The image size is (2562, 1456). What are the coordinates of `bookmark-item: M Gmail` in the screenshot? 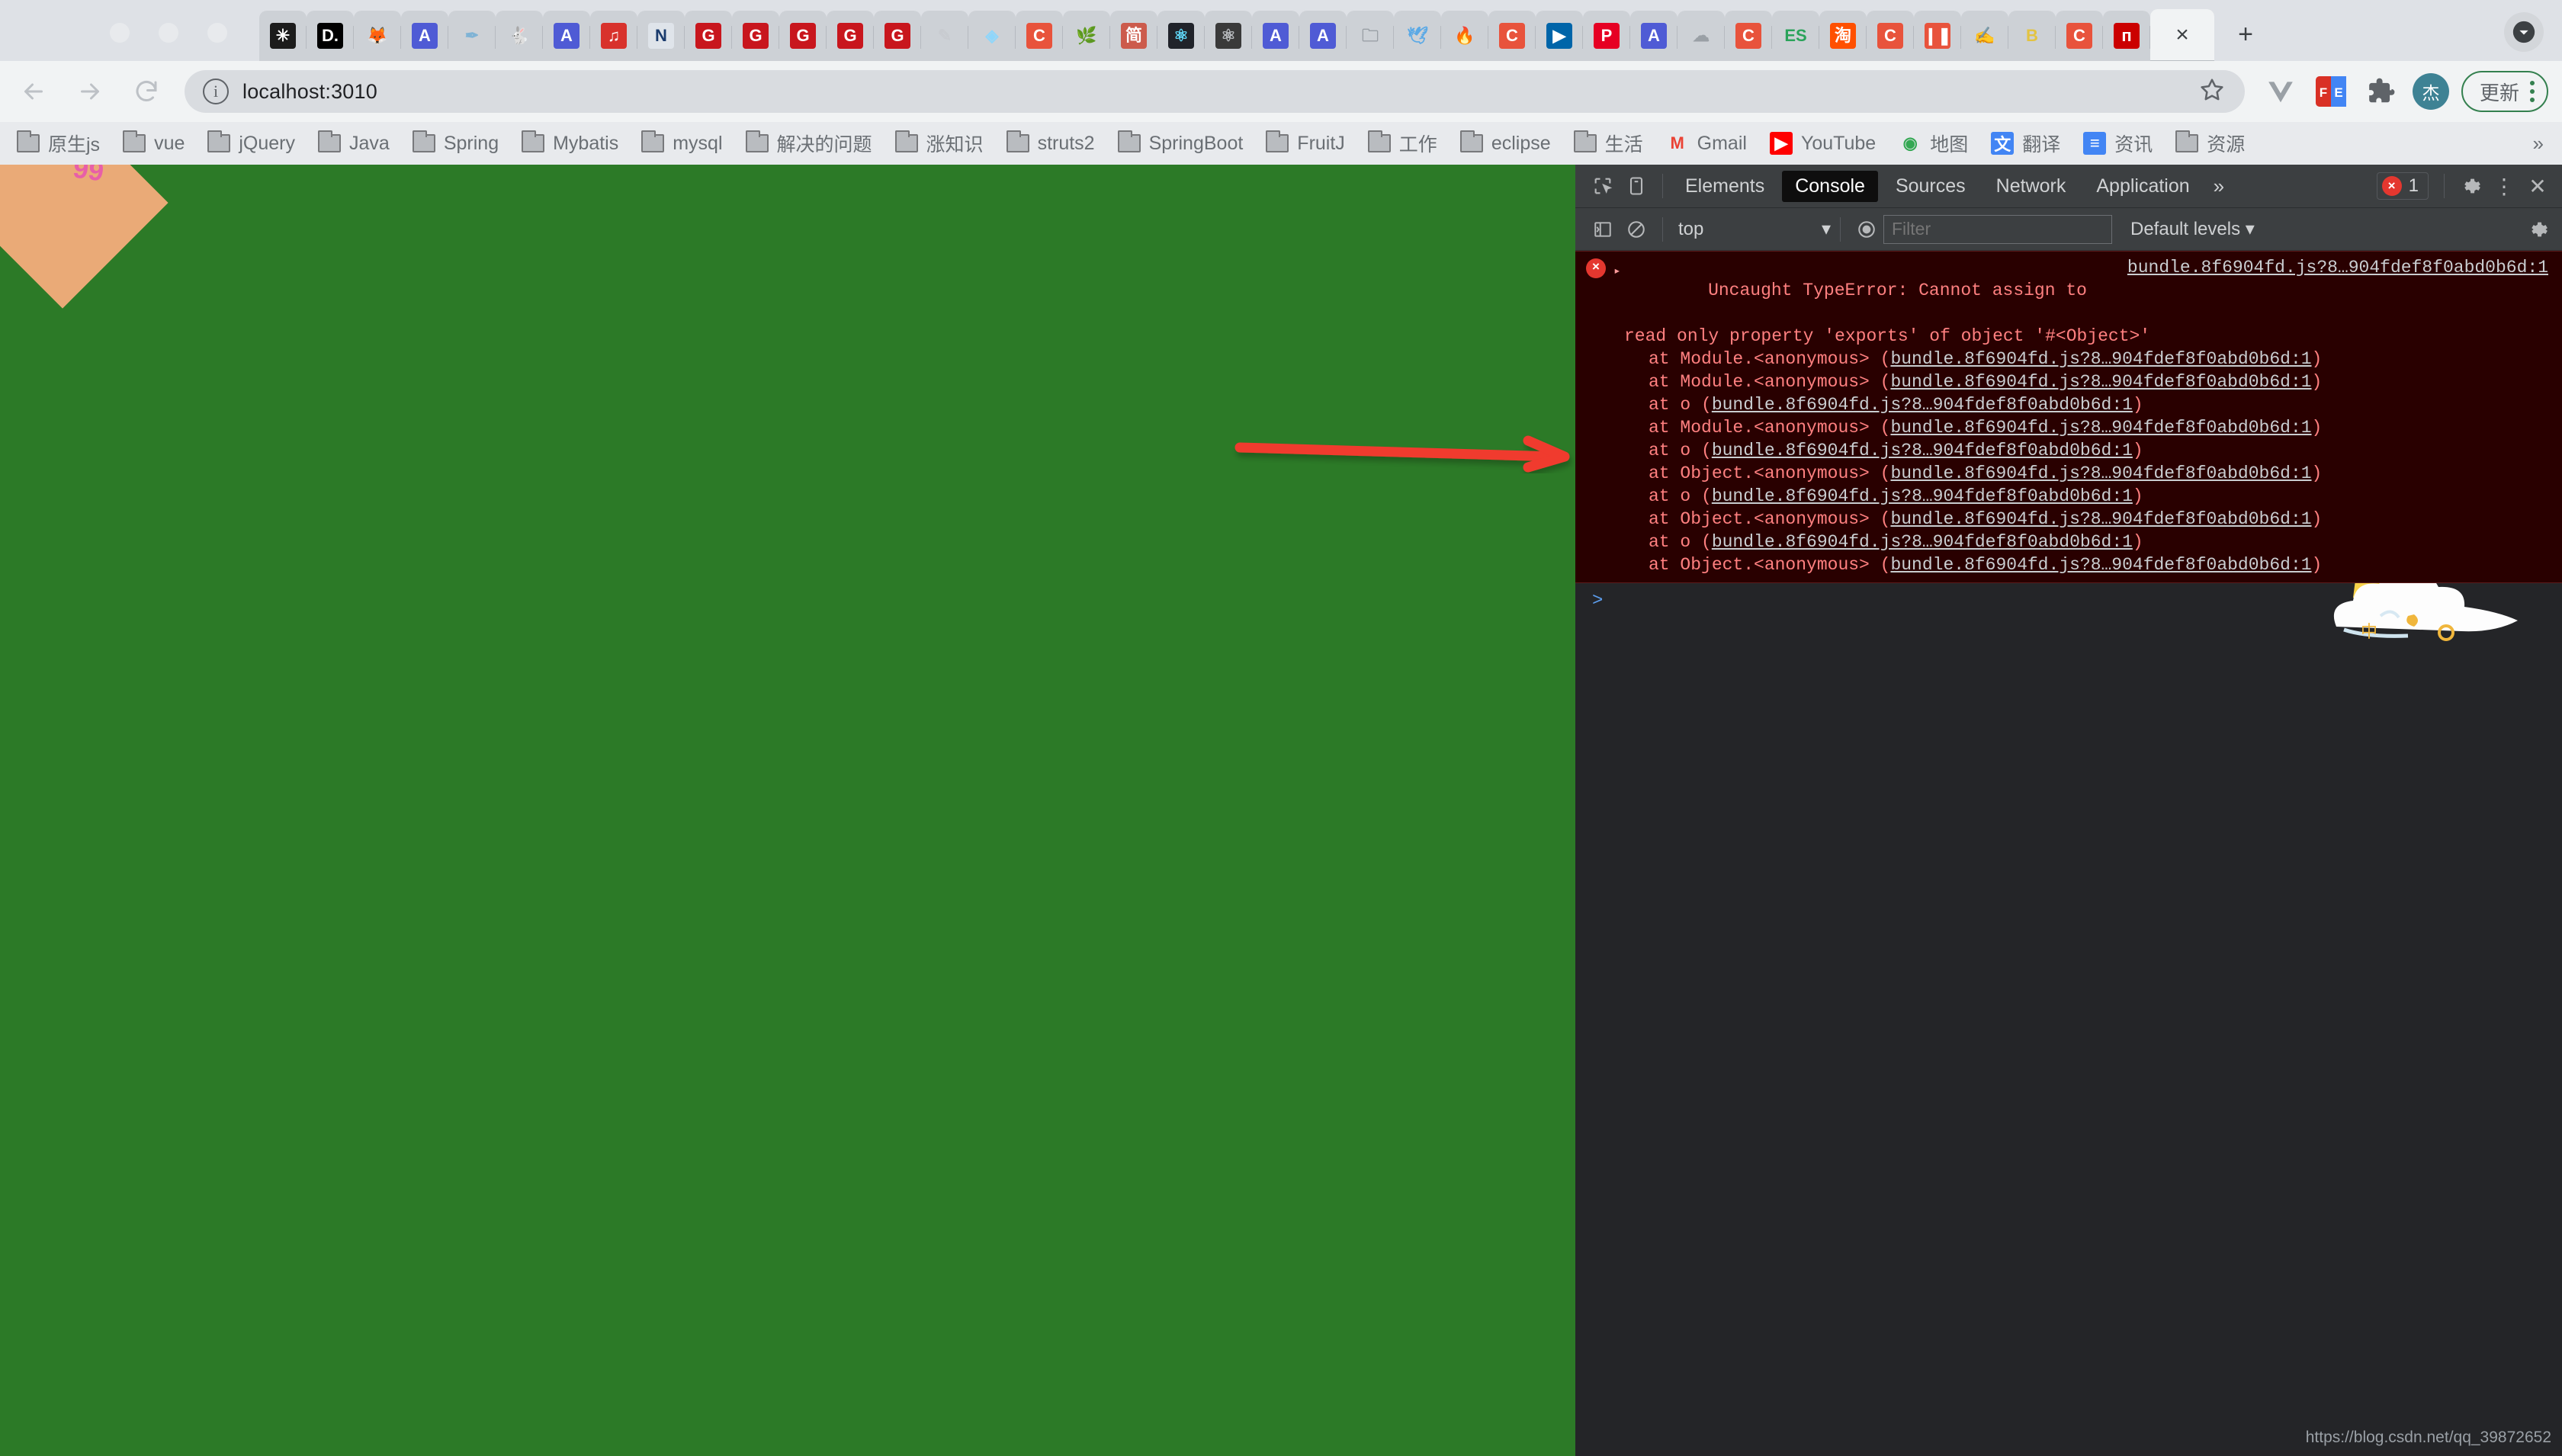 It's located at (1706, 143).